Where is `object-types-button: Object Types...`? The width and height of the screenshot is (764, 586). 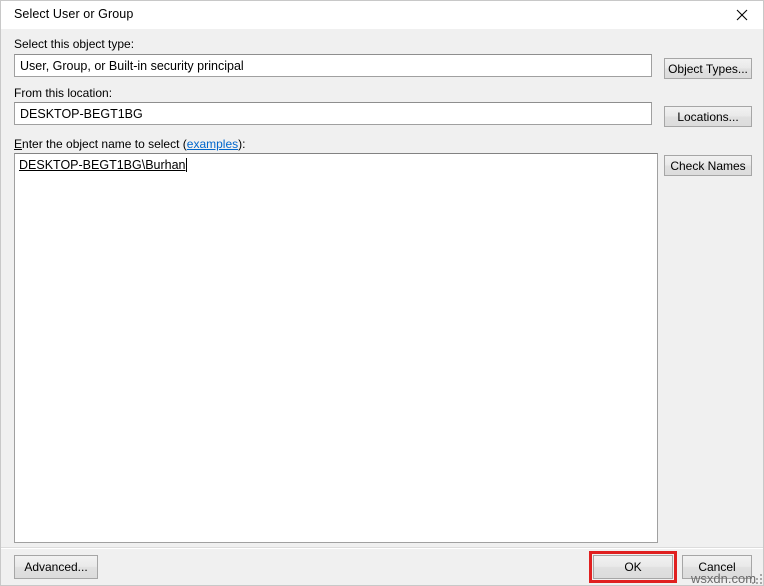
object-types-button: Object Types... is located at coordinates (708, 68).